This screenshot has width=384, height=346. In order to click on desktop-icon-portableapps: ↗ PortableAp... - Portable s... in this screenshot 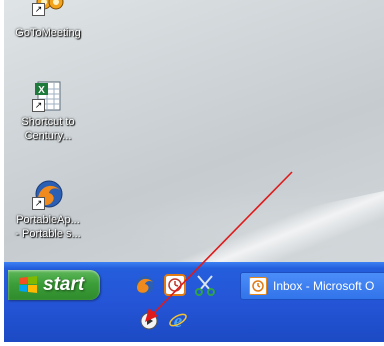, I will do `click(48, 209)`.